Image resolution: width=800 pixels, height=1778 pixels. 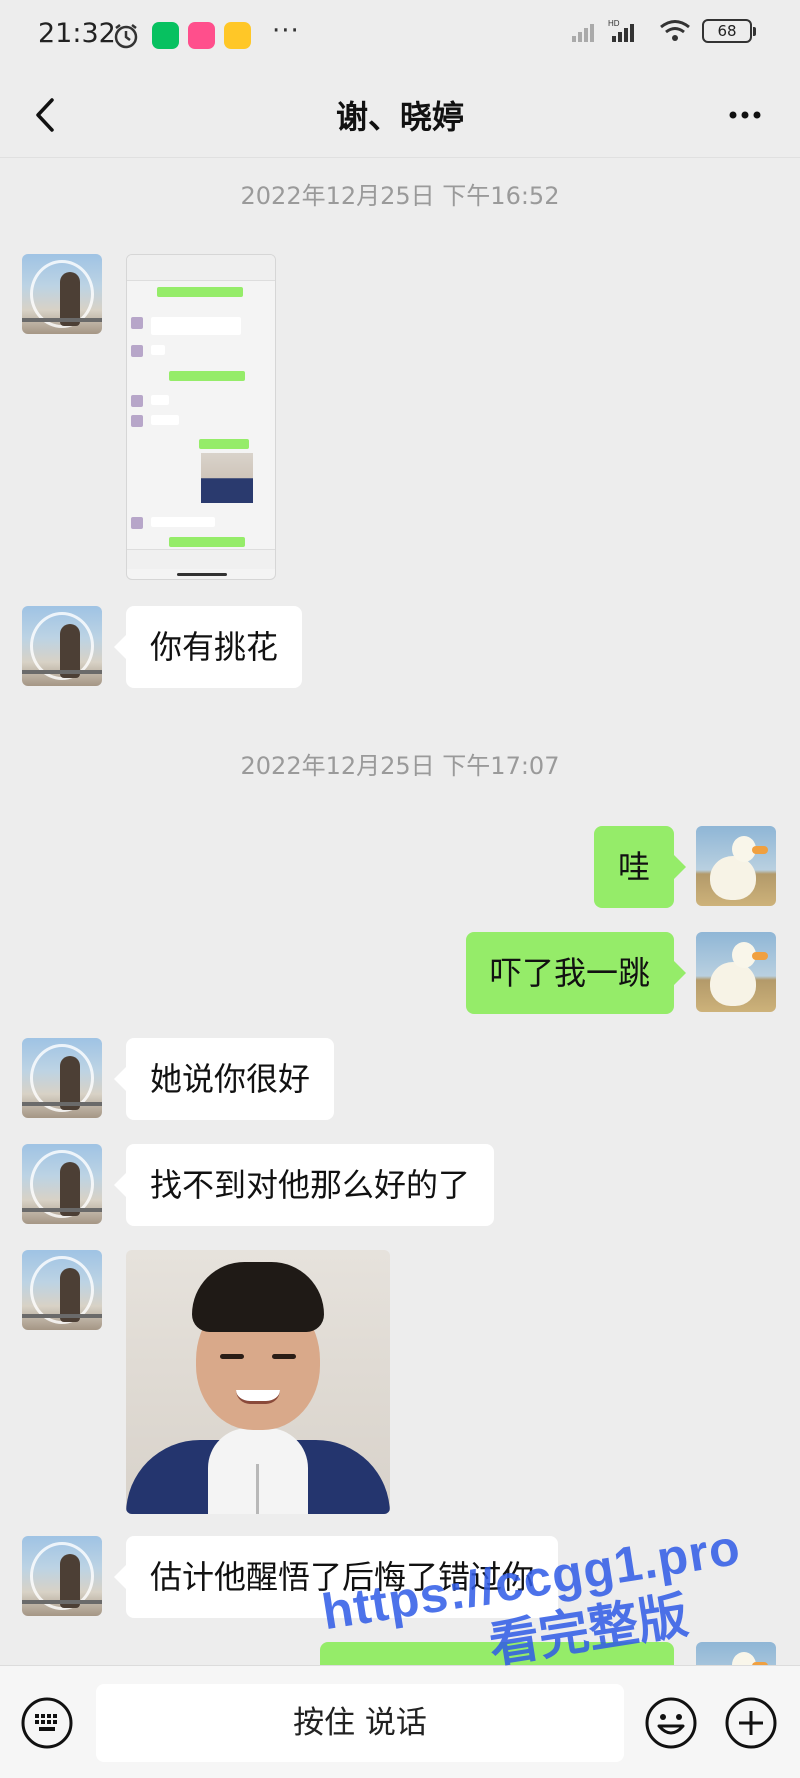 I want to click on message-bubble-received: 估计他醒悟了后悔了错过你, so click(x=336, y=1577).